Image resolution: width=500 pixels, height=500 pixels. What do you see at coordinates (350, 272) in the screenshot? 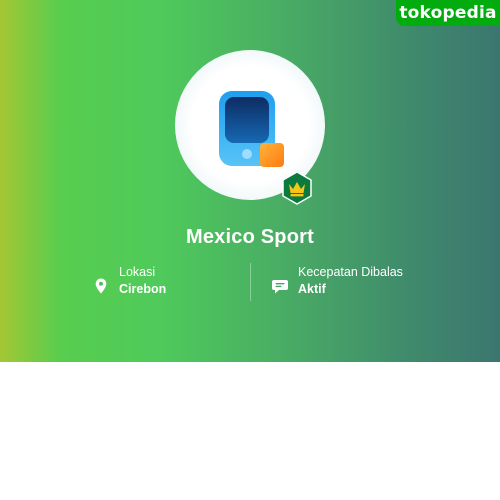
I see `response-speed-label: Kecepatan Dibalas` at bounding box center [350, 272].